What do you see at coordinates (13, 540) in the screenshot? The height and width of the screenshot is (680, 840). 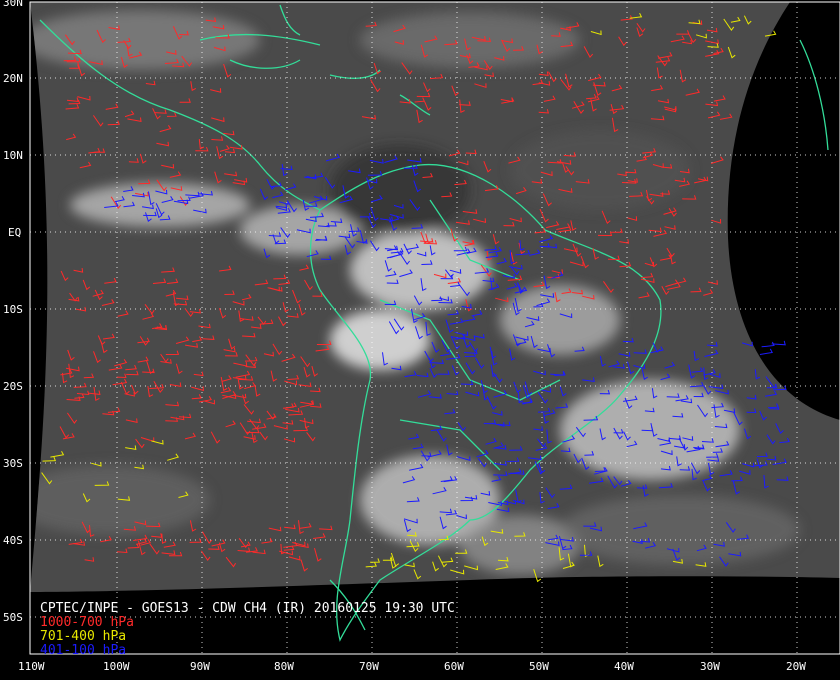 I see `lat-label: 40S` at bounding box center [13, 540].